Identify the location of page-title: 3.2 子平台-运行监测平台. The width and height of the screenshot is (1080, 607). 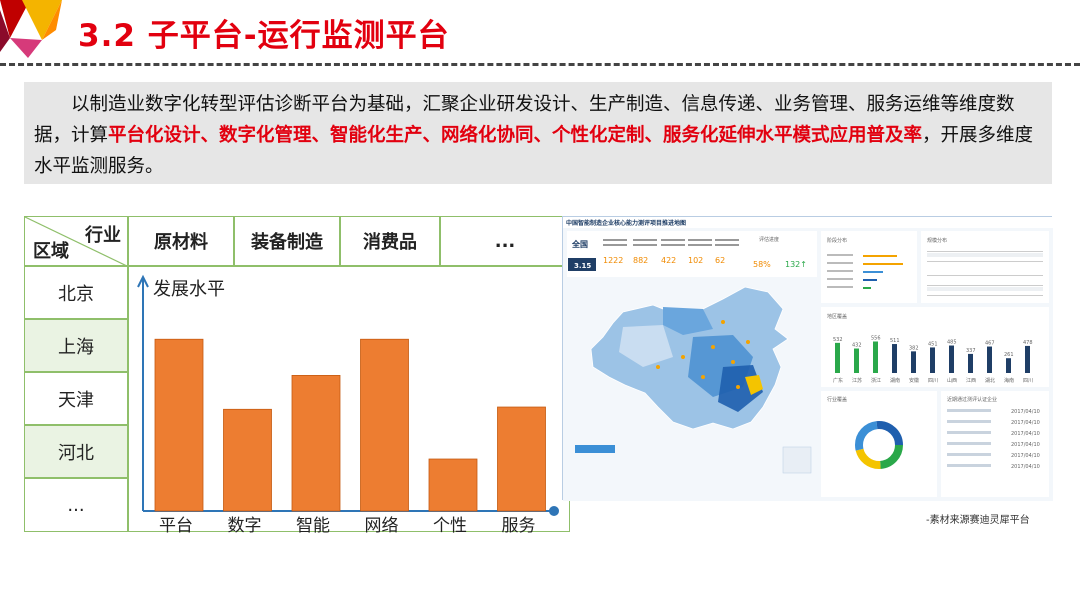
(264, 36).